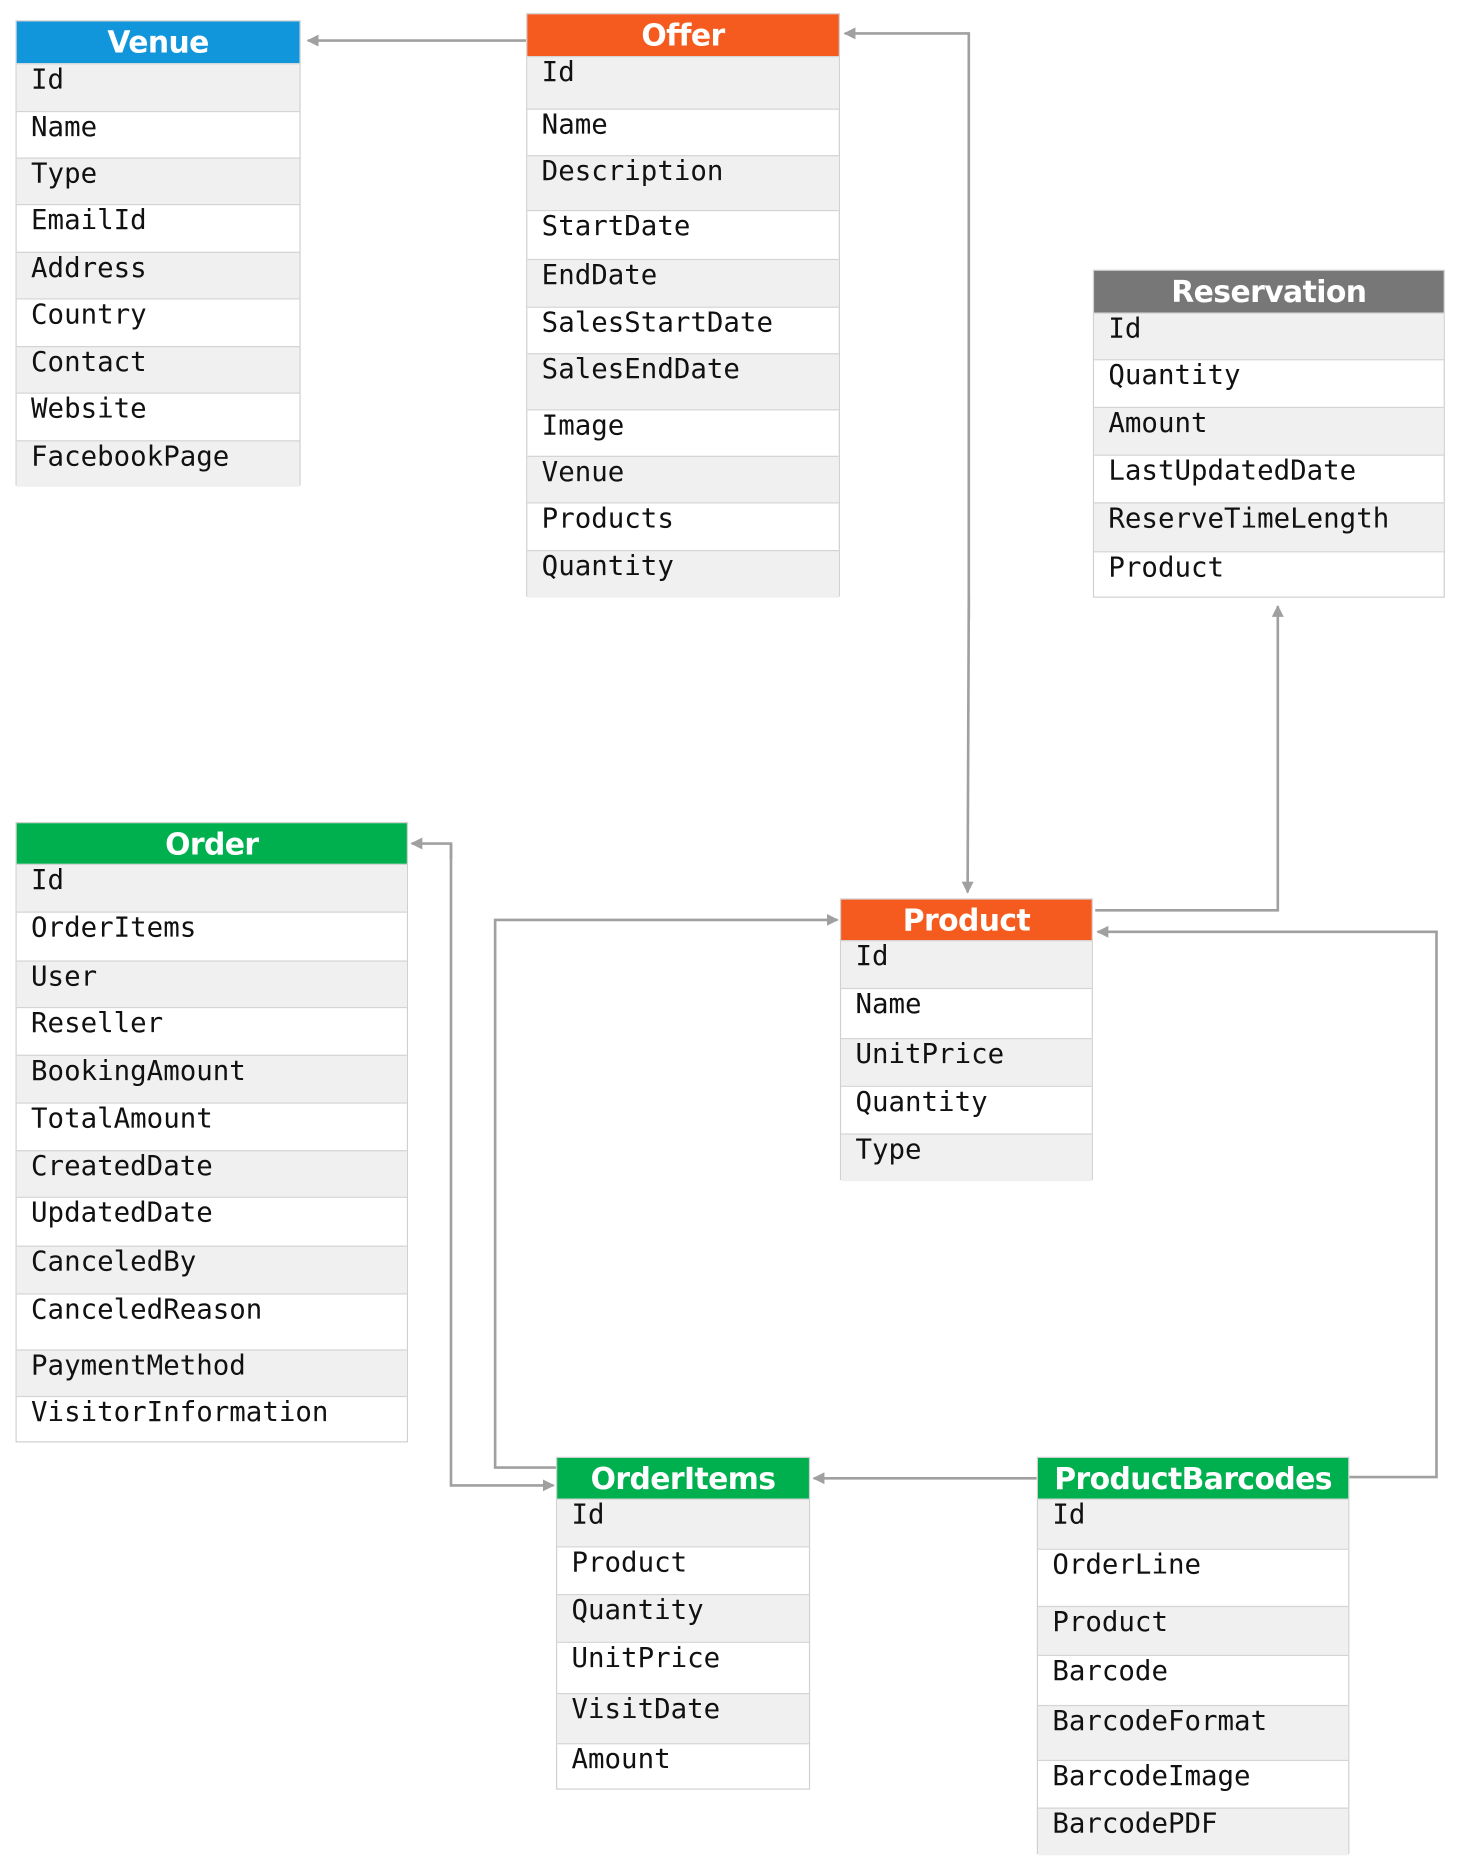 The image size is (1458, 1876). What do you see at coordinates (1189, 758) in the screenshot?
I see `link-product-reservation` at bounding box center [1189, 758].